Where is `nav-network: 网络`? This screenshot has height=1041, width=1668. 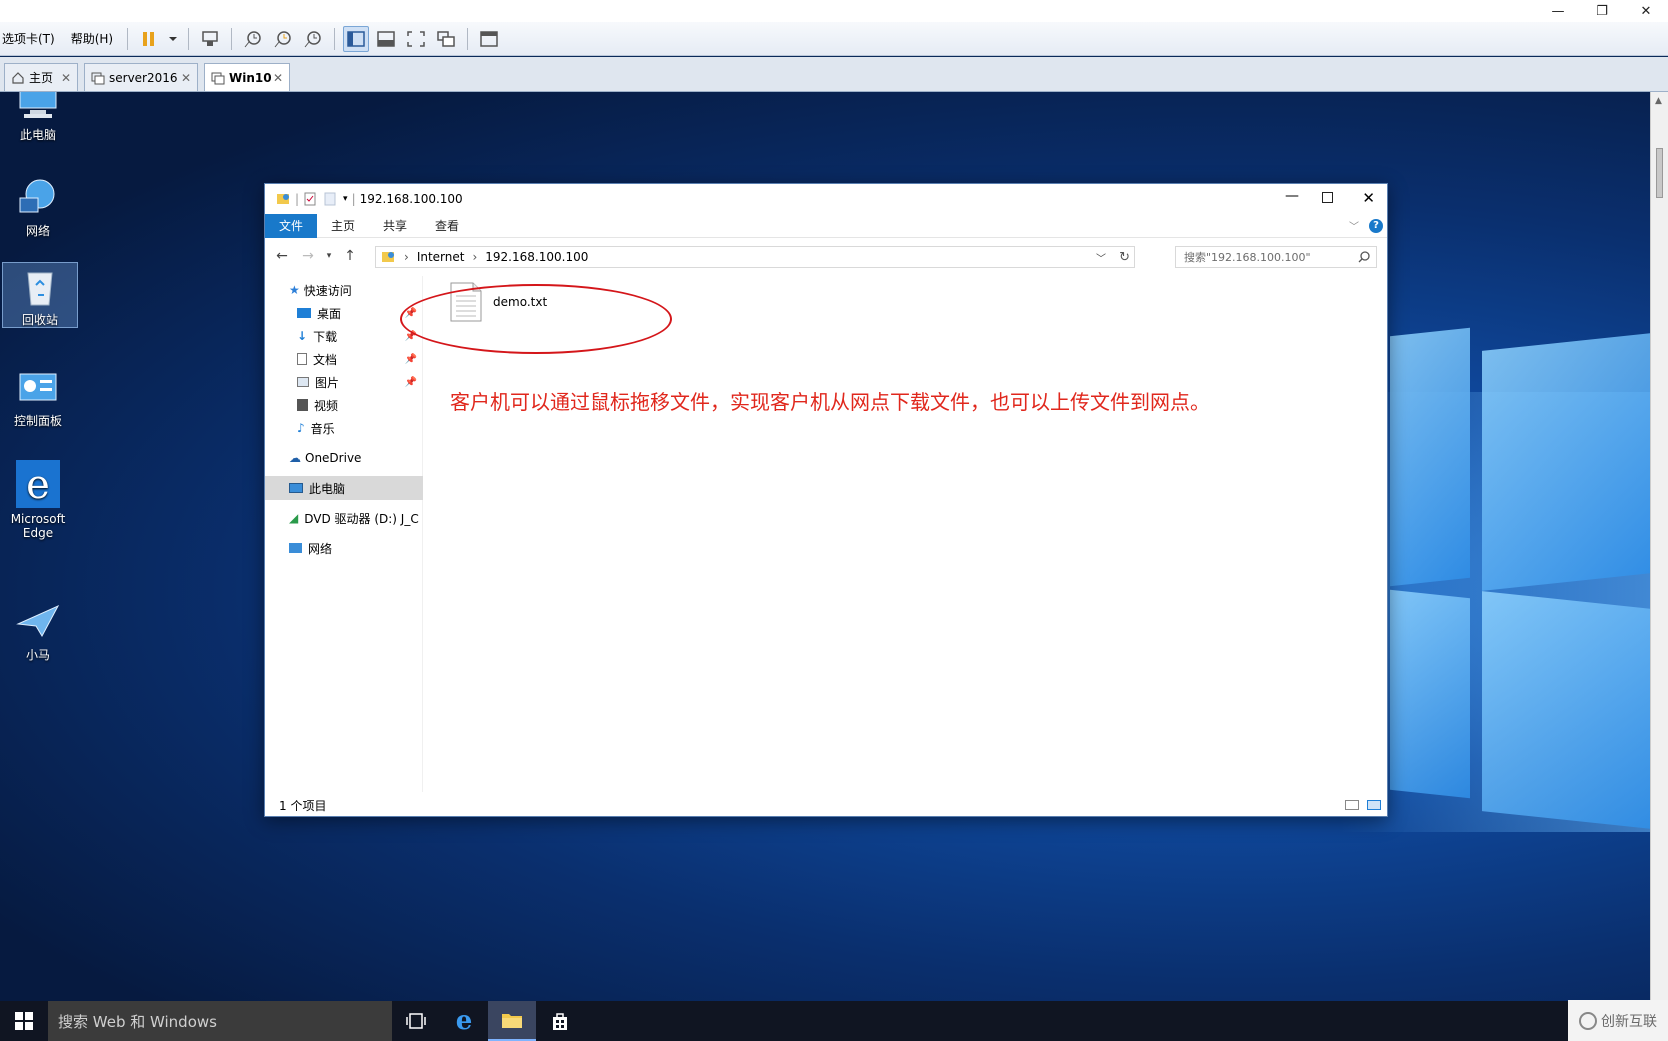 nav-network: 网络 is located at coordinates (344, 548).